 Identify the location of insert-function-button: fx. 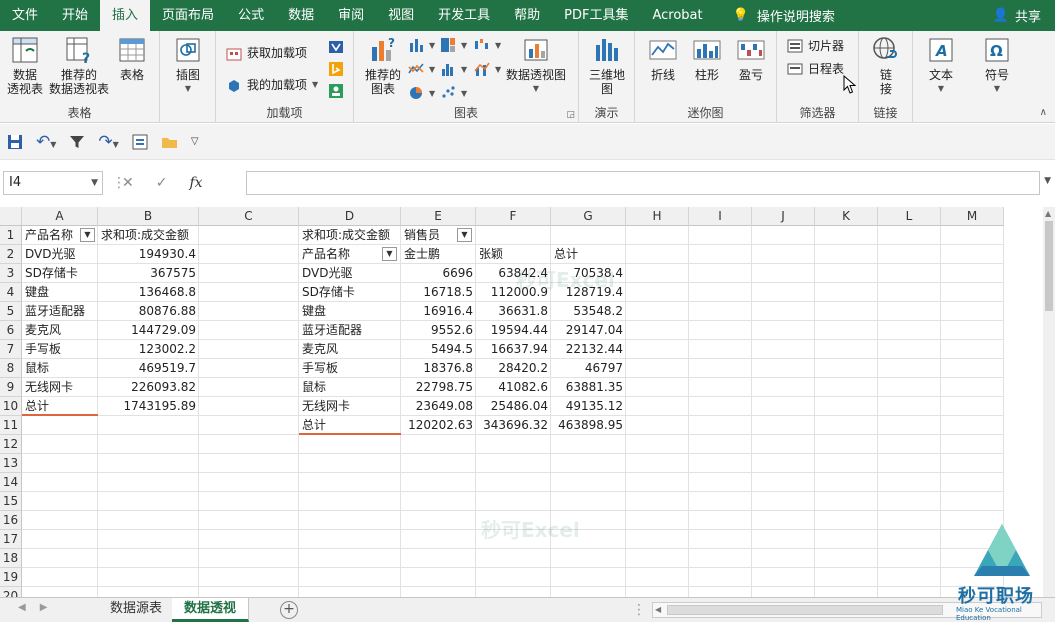
(195, 183).